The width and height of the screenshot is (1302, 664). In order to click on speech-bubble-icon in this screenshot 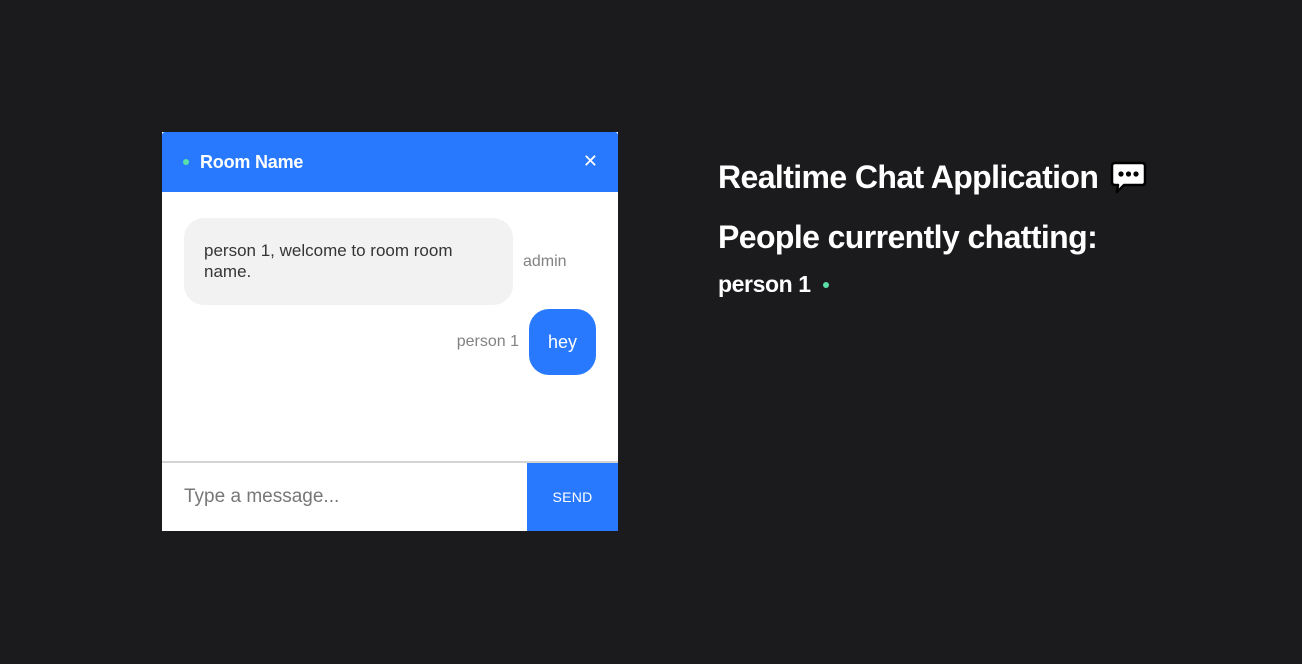, I will do `click(1128, 177)`.